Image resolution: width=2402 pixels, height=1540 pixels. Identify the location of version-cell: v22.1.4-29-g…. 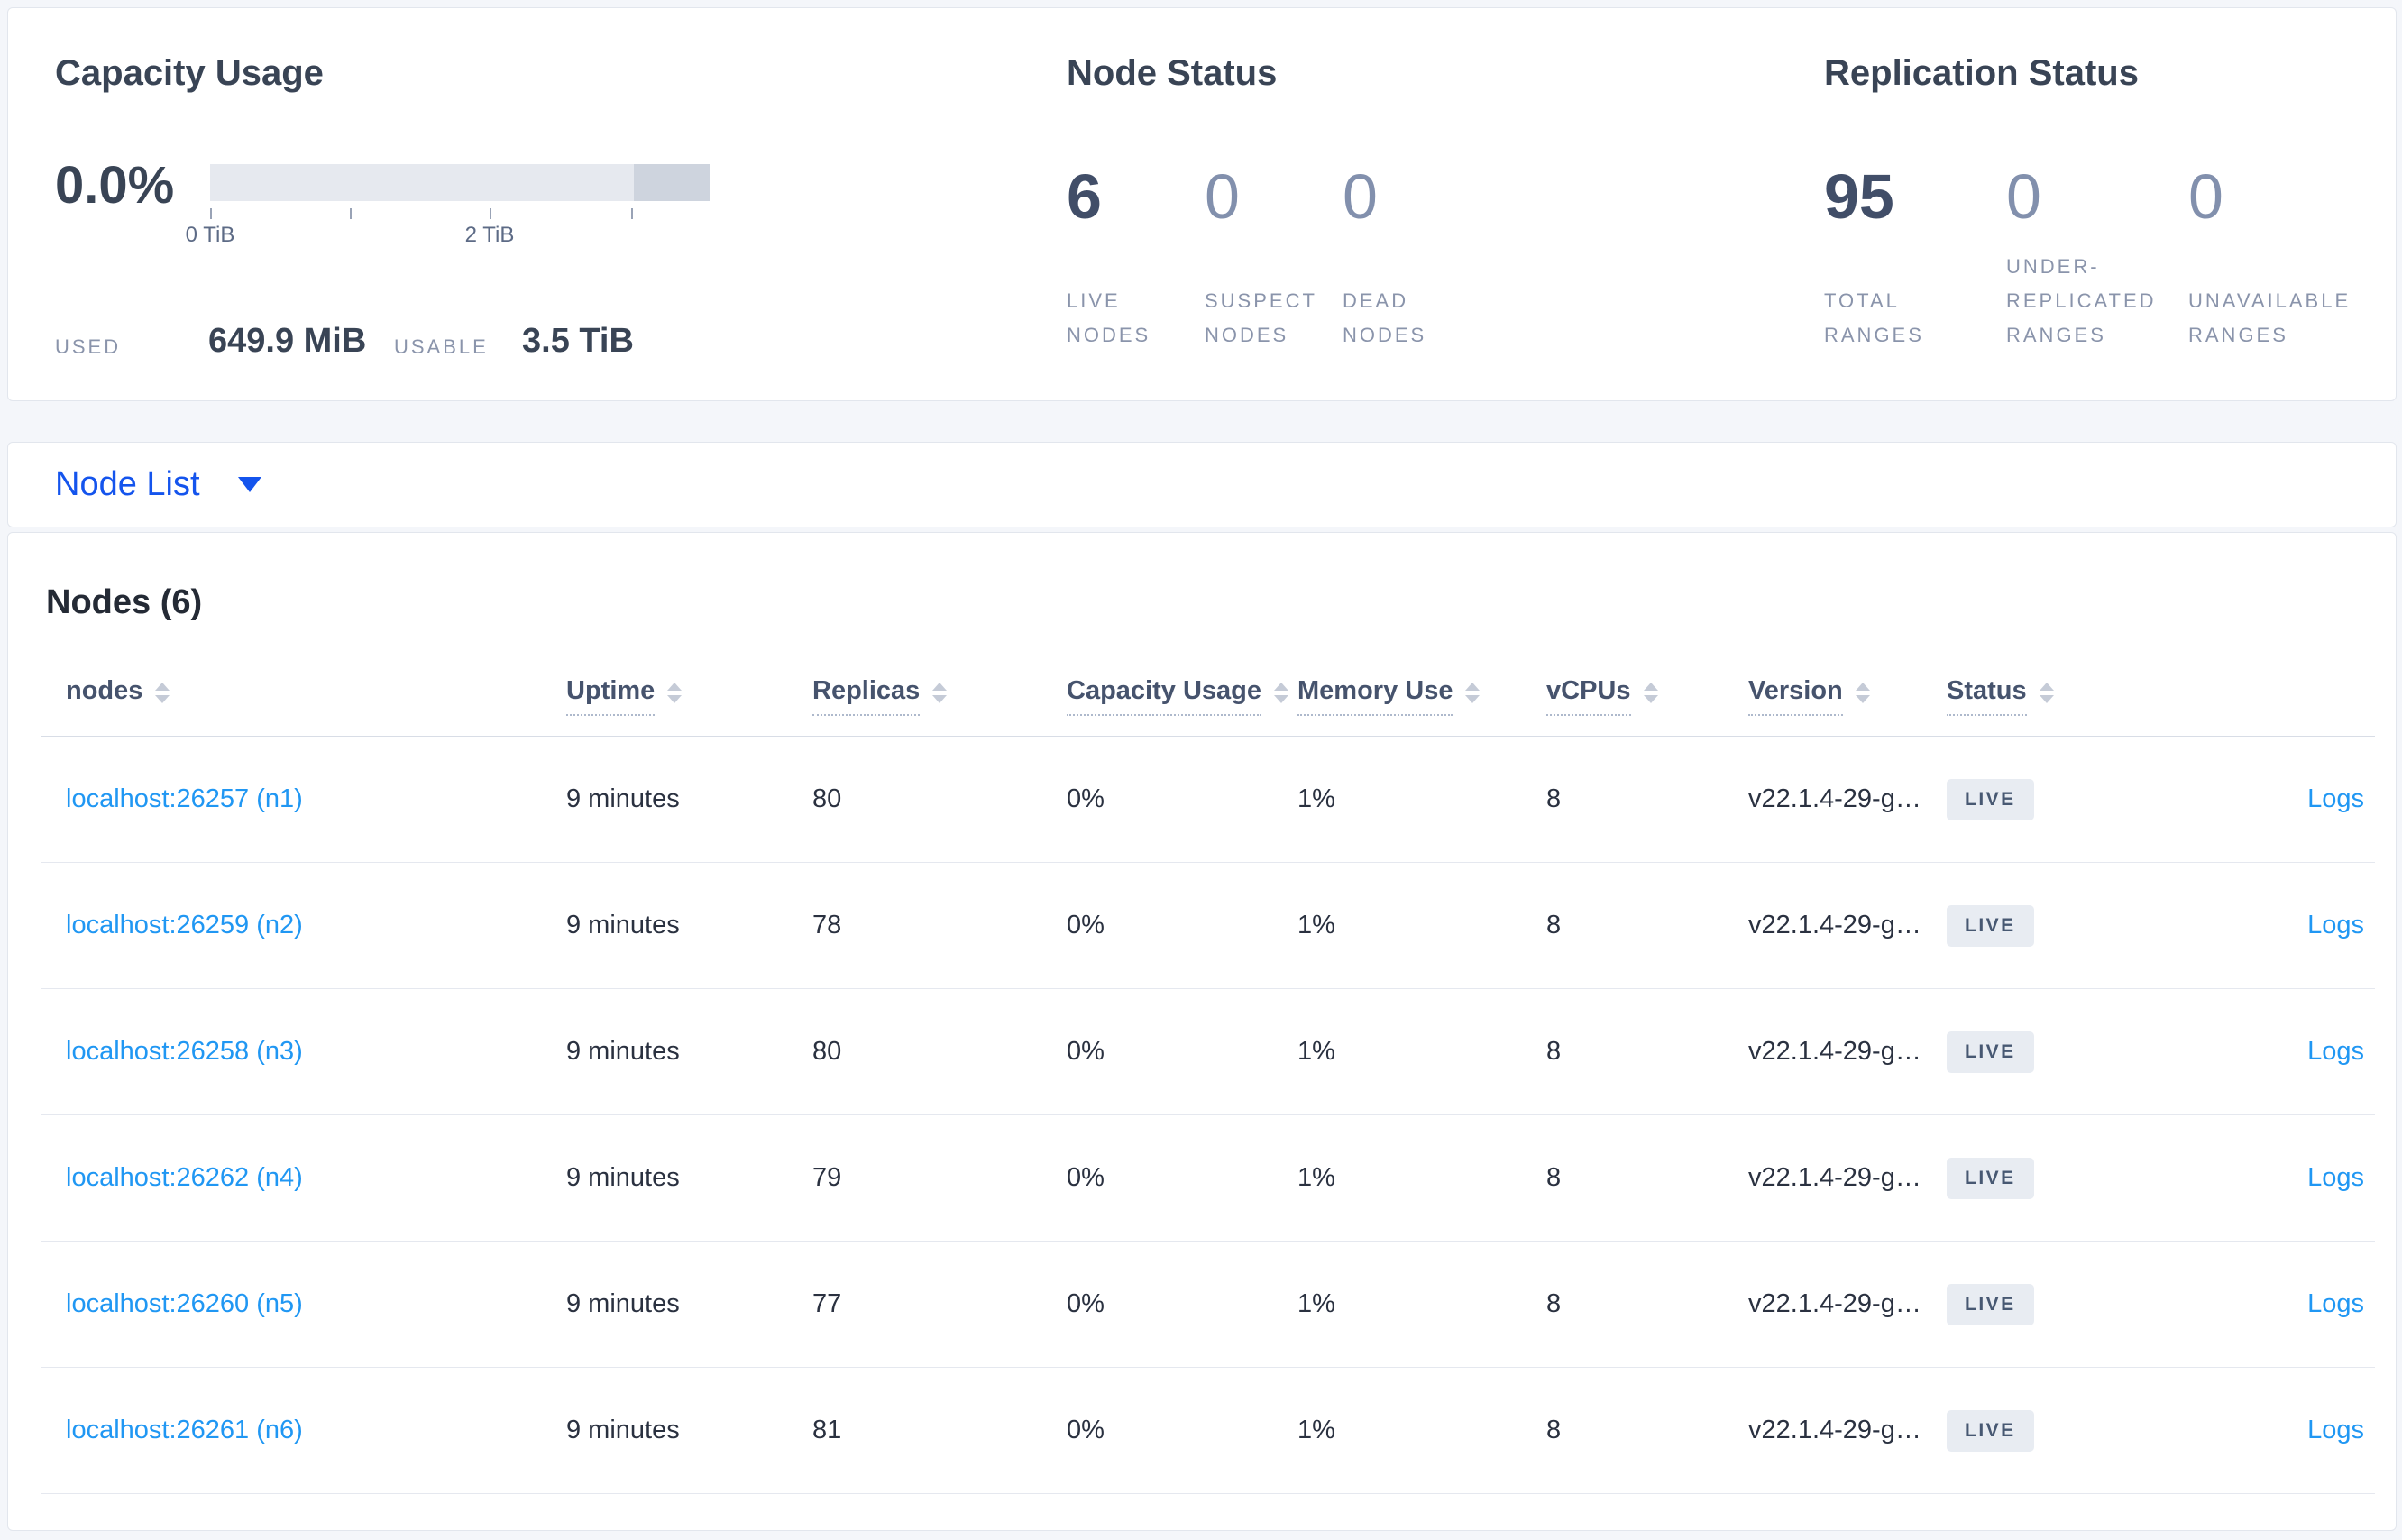
(1834, 1430).